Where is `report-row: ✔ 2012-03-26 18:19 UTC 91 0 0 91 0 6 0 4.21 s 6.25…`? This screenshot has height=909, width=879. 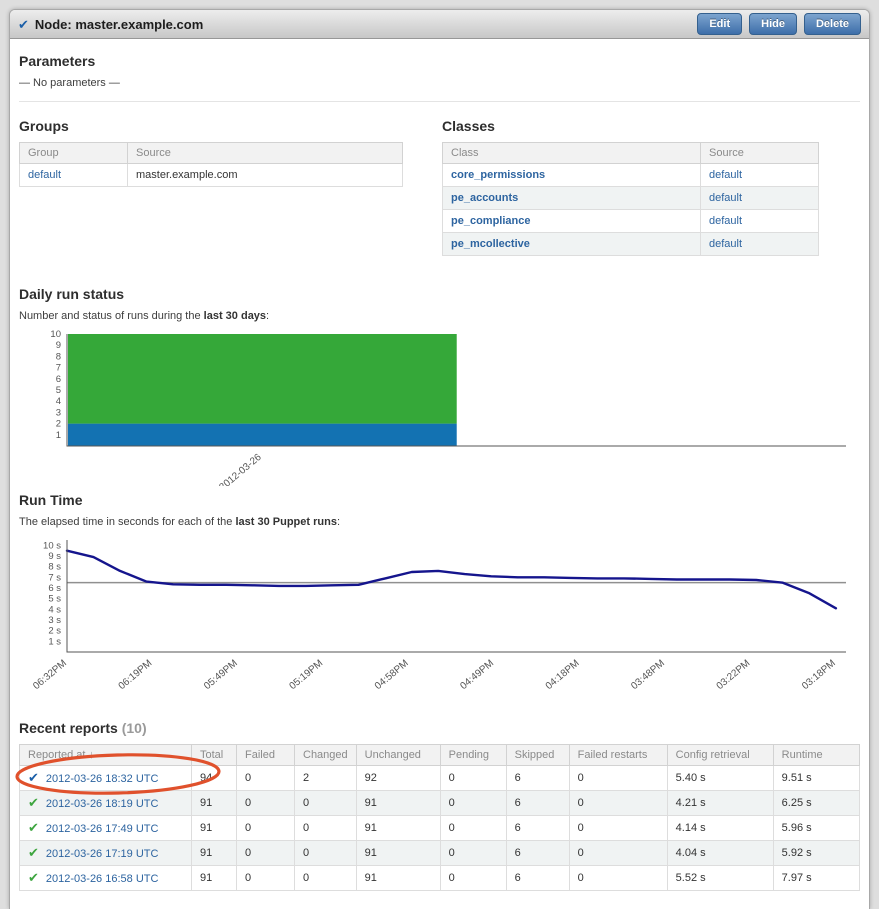 report-row: ✔ 2012-03-26 18:19 UTC 91 0 0 91 0 6 0 4.21 s 6.25… is located at coordinates (440, 803).